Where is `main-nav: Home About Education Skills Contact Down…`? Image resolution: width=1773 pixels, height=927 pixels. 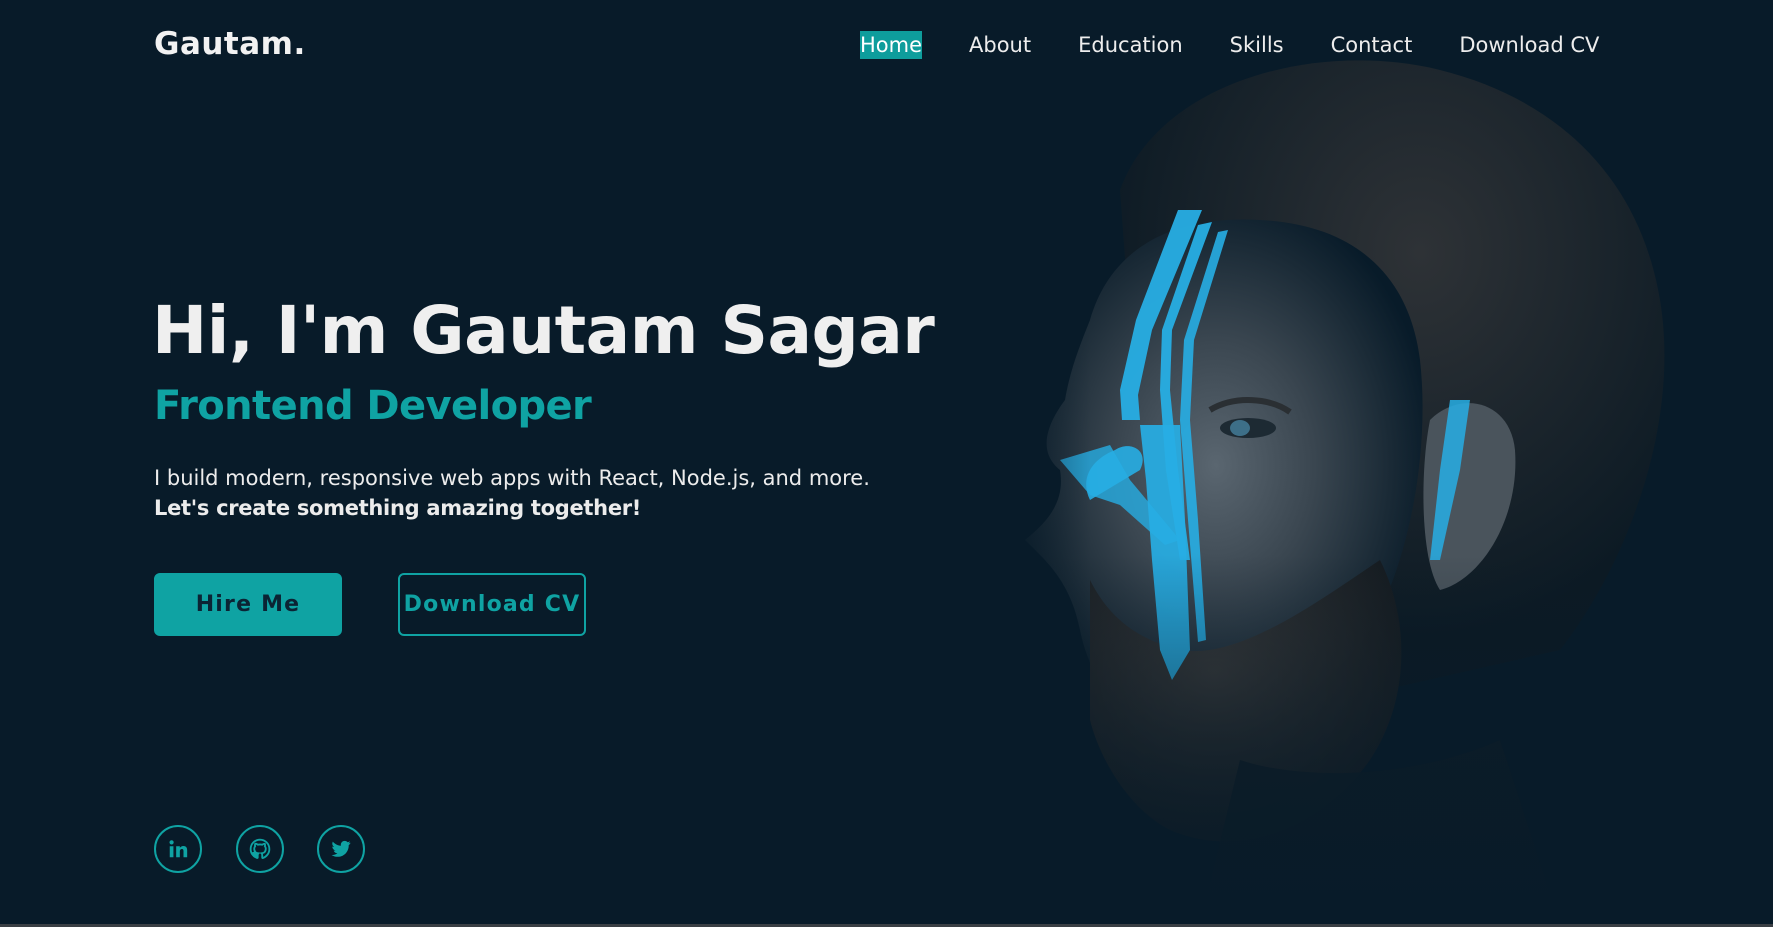 main-nav: Home About Education Skills Contact Down… is located at coordinates (1229, 45).